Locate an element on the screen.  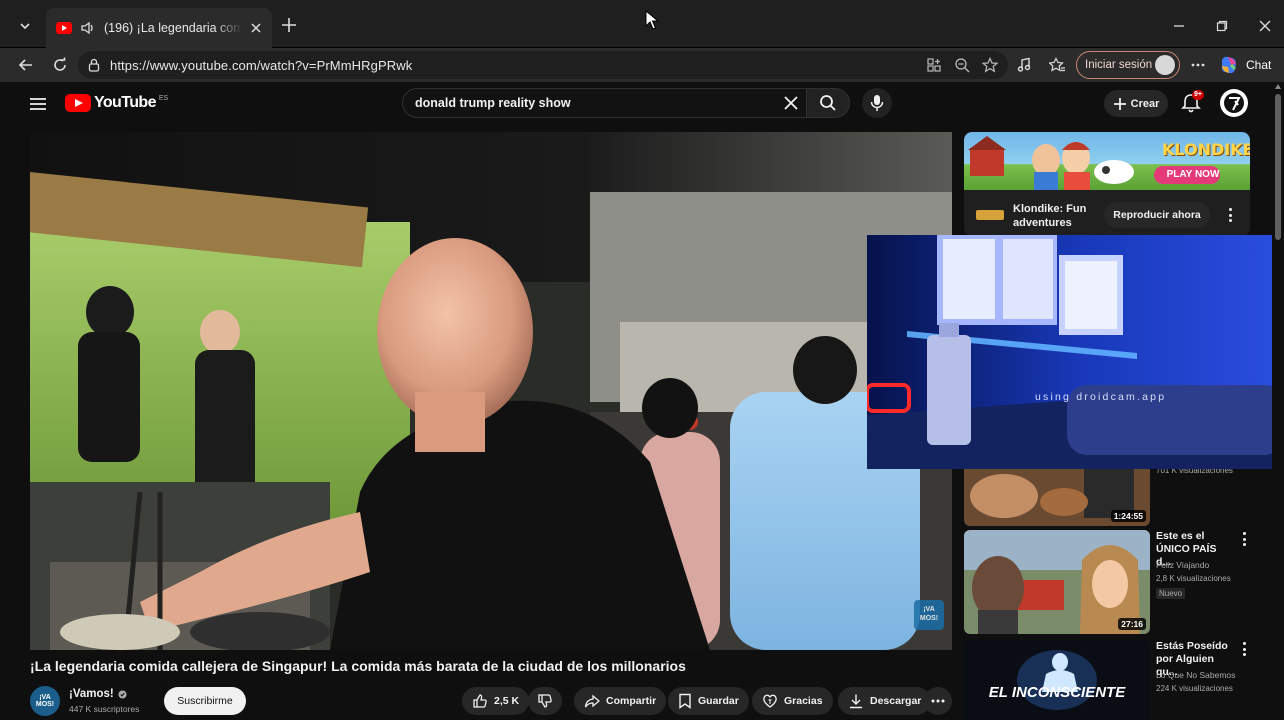
create-button: Crear is located at coordinates (1136, 103).